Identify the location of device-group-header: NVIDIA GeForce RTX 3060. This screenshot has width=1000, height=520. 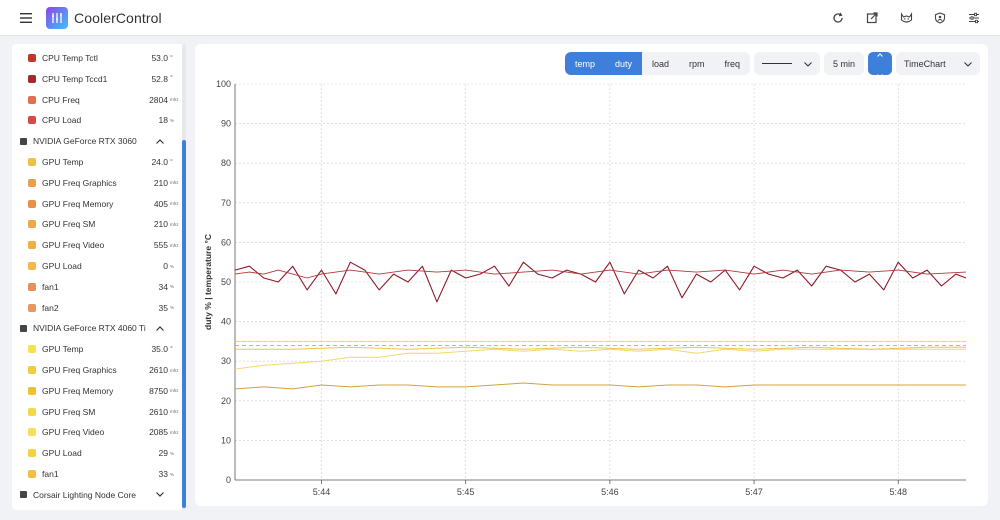
(97, 141).